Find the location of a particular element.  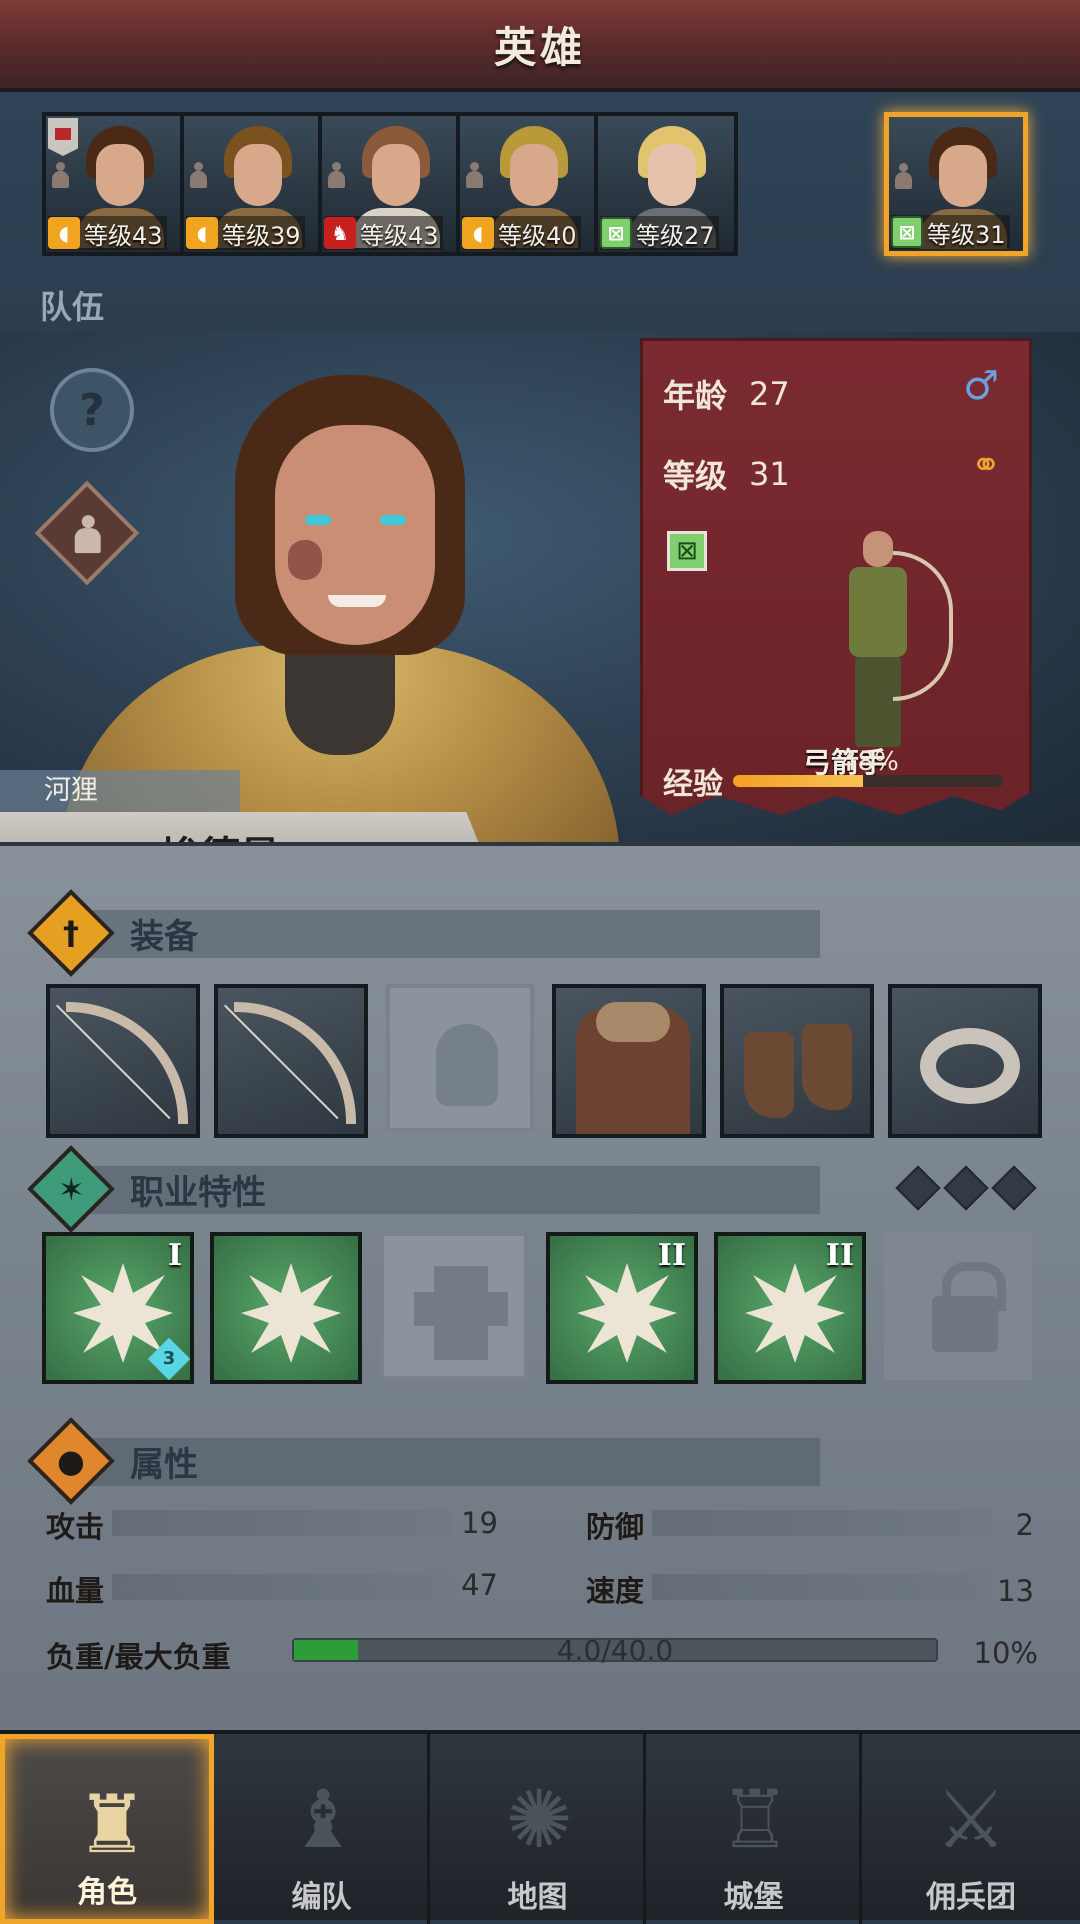

equip-slot-helmet-empty is located at coordinates (460, 1058).